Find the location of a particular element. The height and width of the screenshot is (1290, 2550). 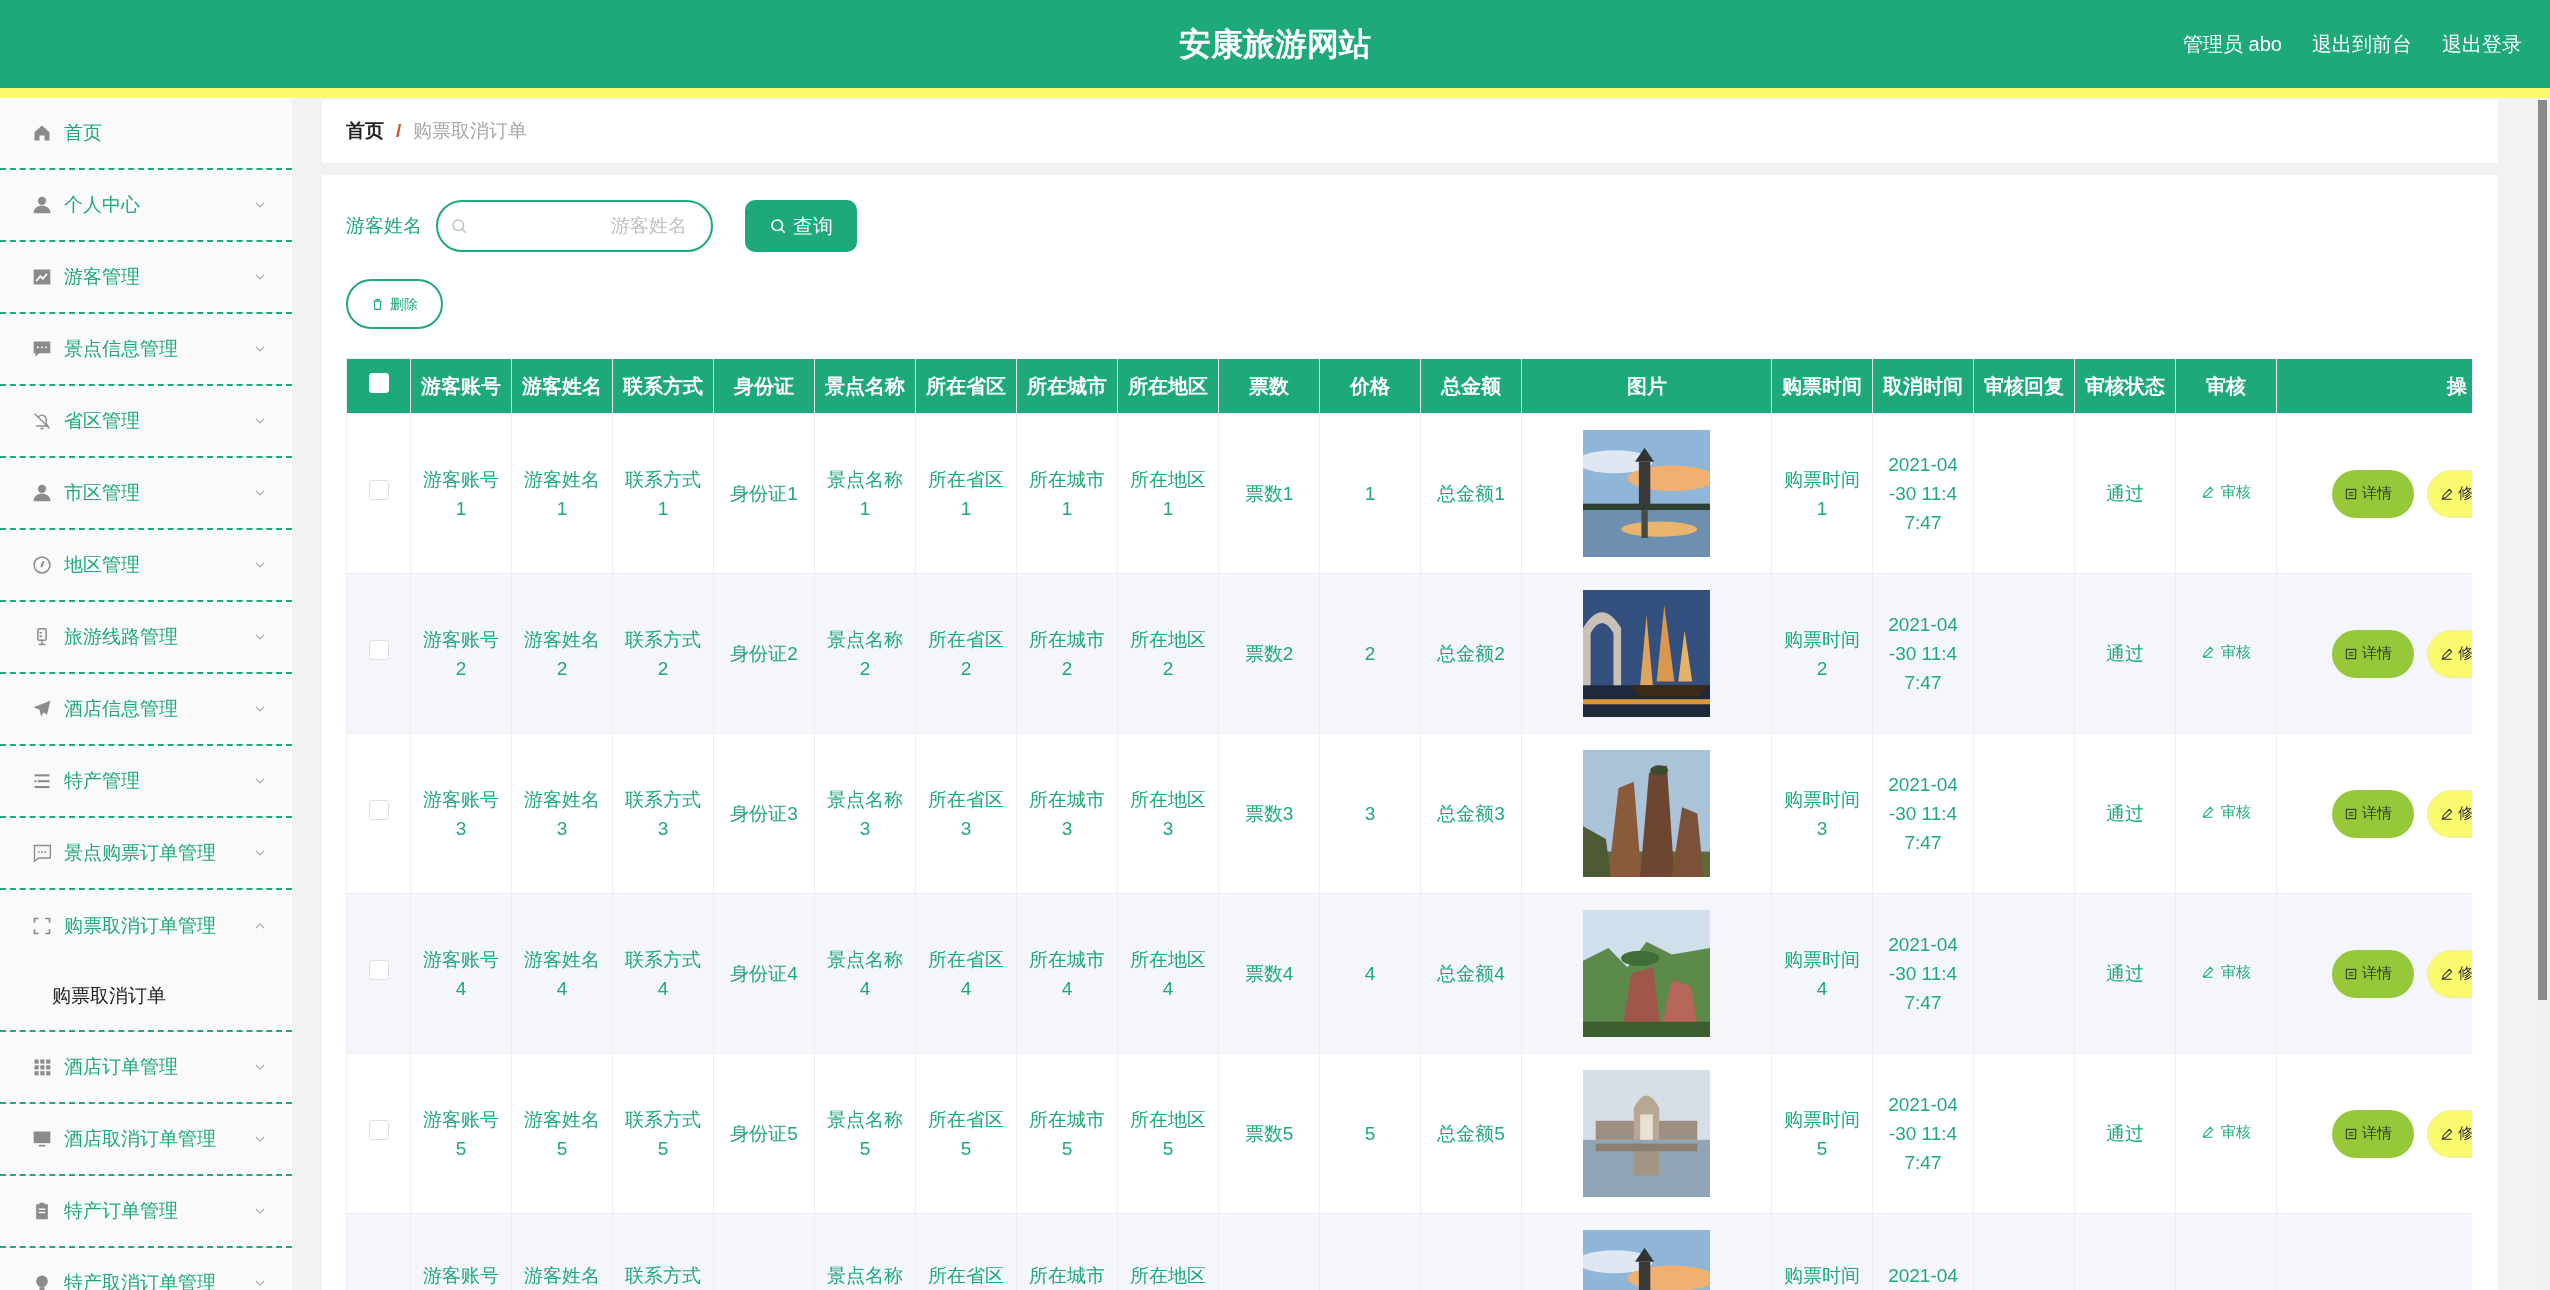

bell-off-icon is located at coordinates (42, 421).